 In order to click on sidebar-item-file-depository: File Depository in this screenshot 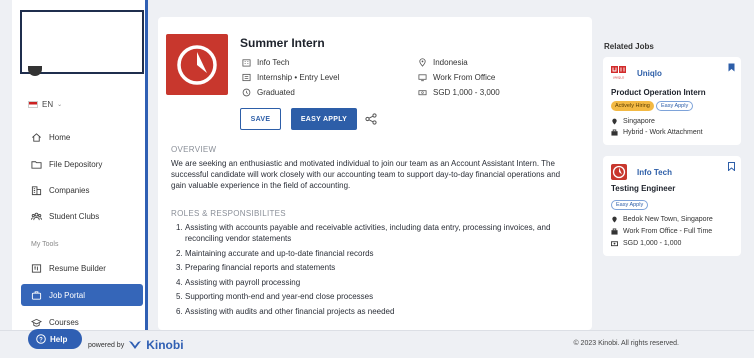, I will do `click(82, 164)`.